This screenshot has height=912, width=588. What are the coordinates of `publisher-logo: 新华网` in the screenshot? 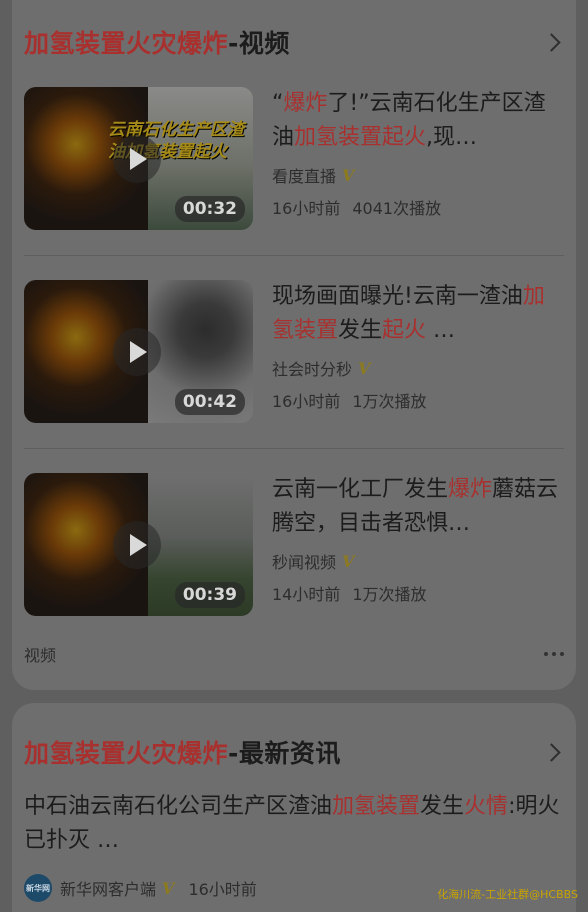 It's located at (38, 888).